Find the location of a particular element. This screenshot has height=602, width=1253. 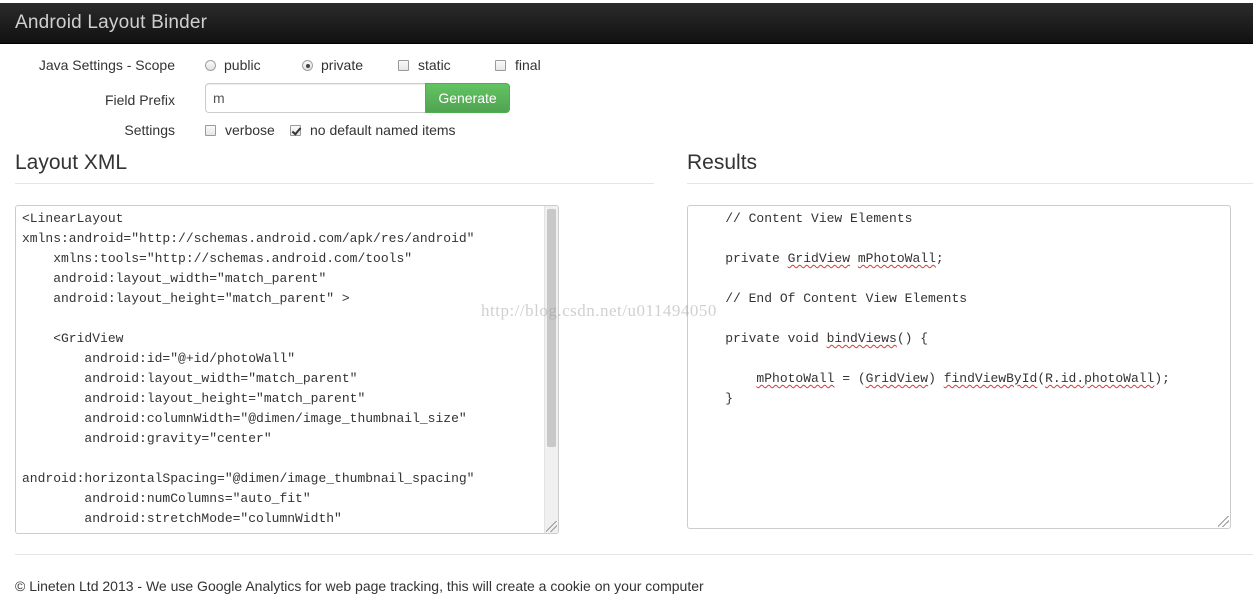

no-default-named-label: no default named items is located at coordinates (383, 130).